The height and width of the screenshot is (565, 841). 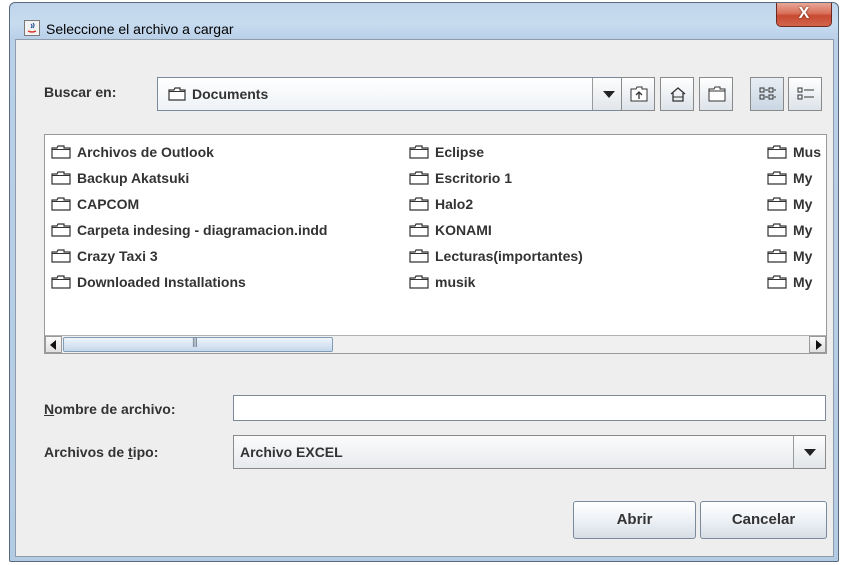 What do you see at coordinates (391, 94) in the screenshot?
I see `look-in-combo: Documents` at bounding box center [391, 94].